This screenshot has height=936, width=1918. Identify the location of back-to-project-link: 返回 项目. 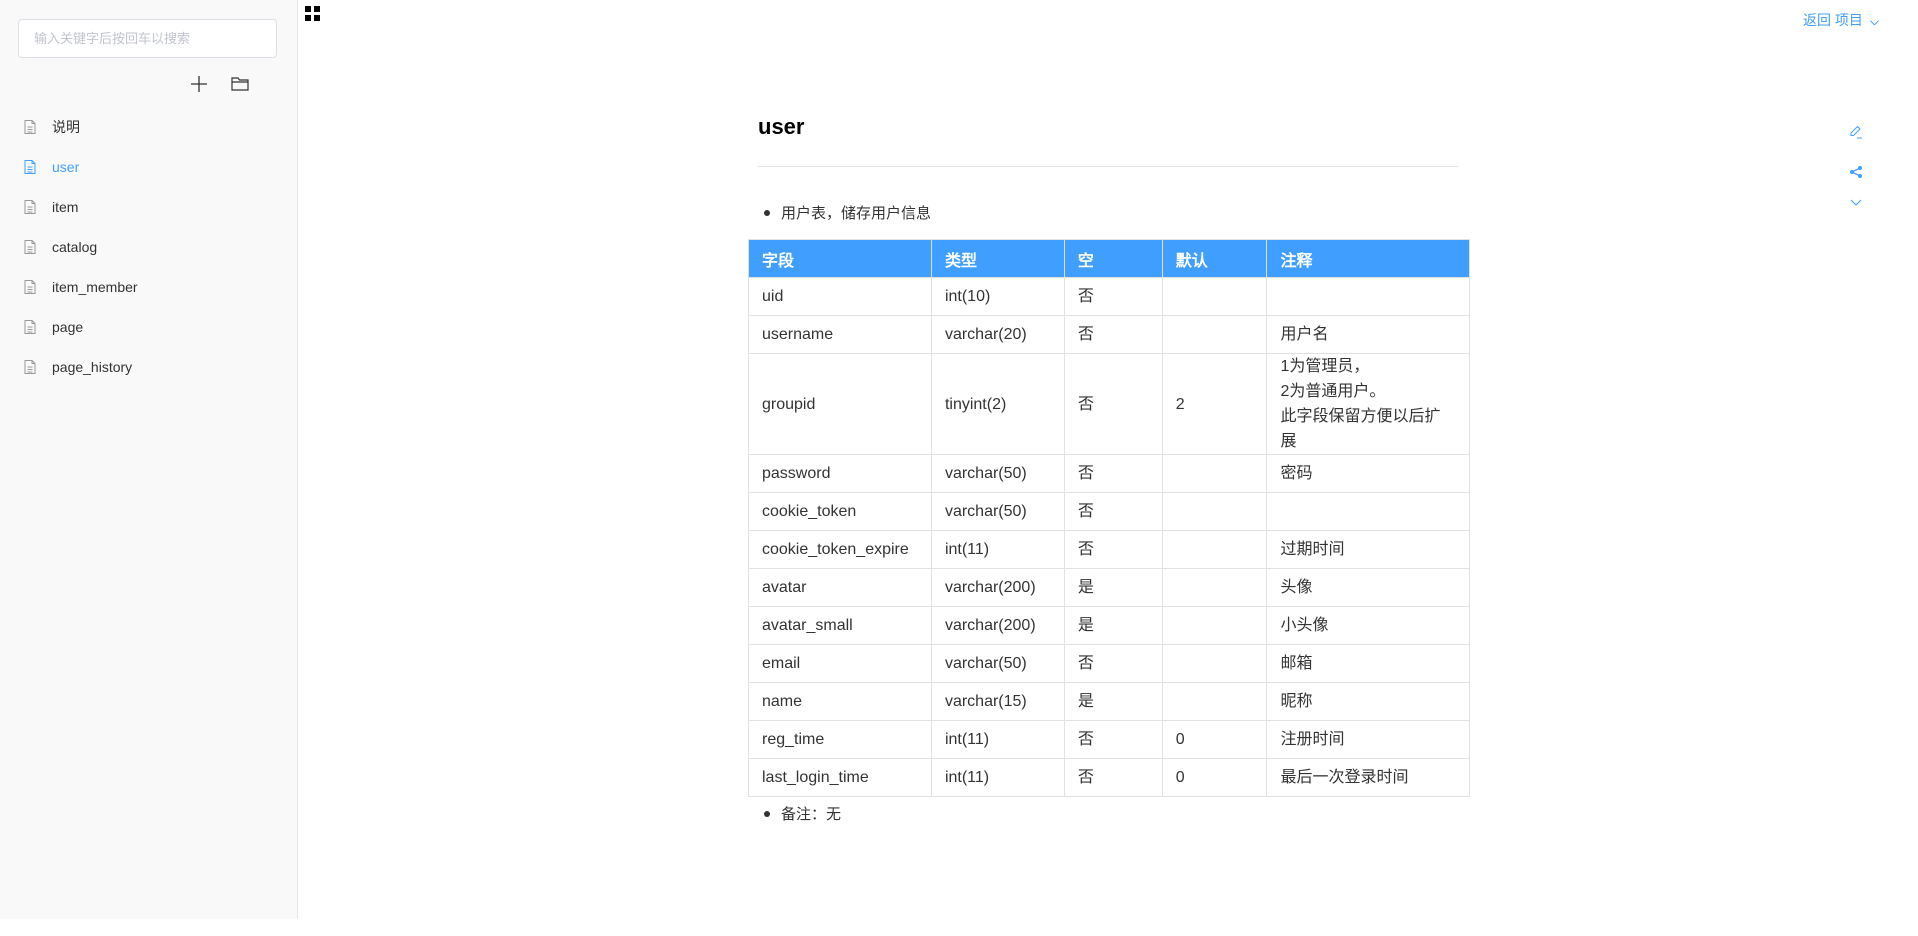
(1841, 20).